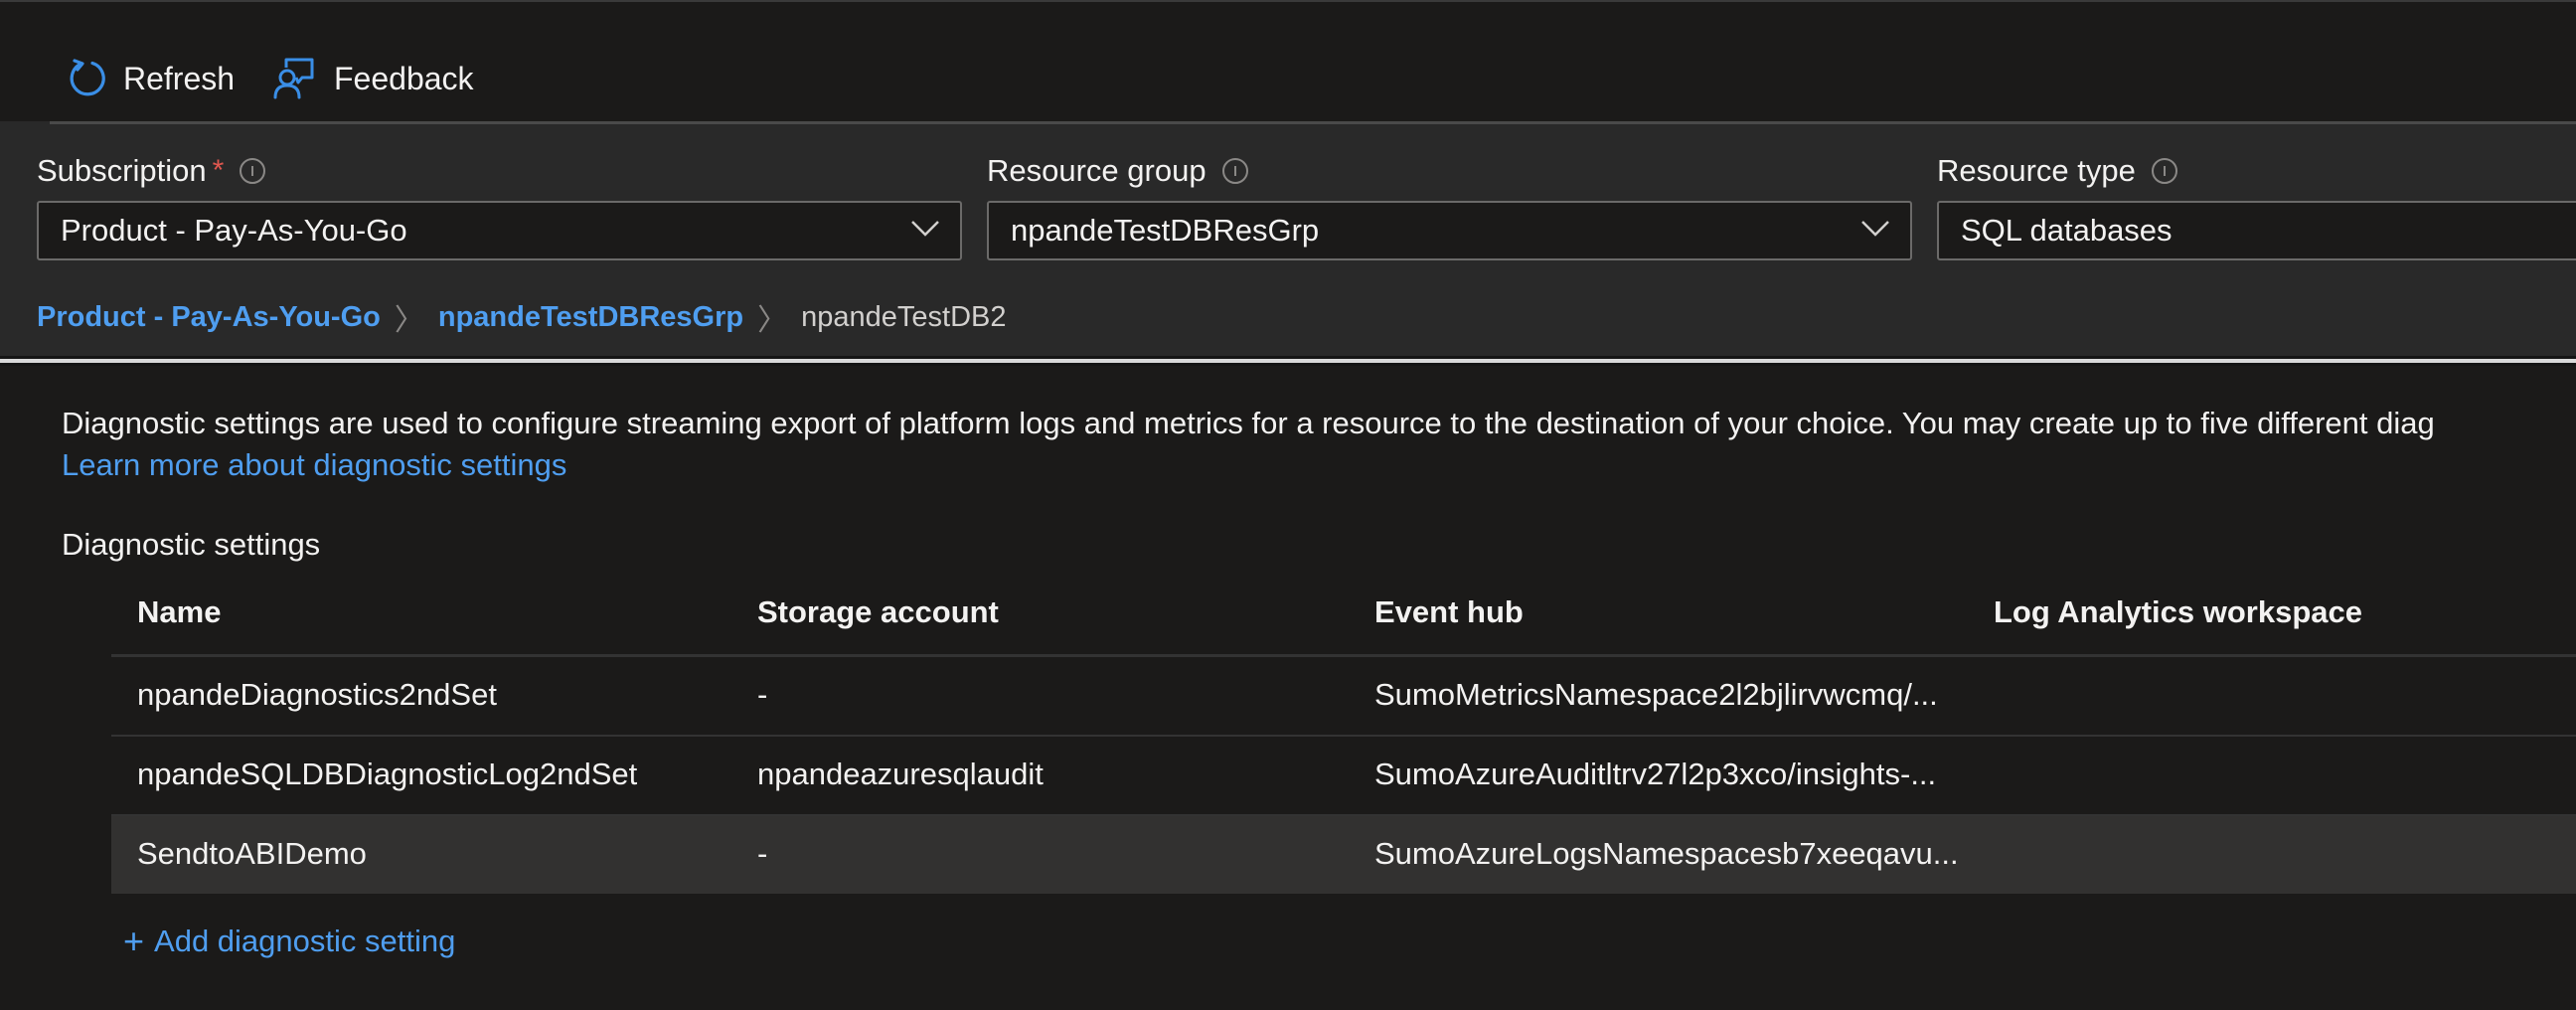 This screenshot has height=1010, width=2576. What do you see at coordinates (900, 774) in the screenshot?
I see `cell-storage-account: npandeazuresqlaudit` at bounding box center [900, 774].